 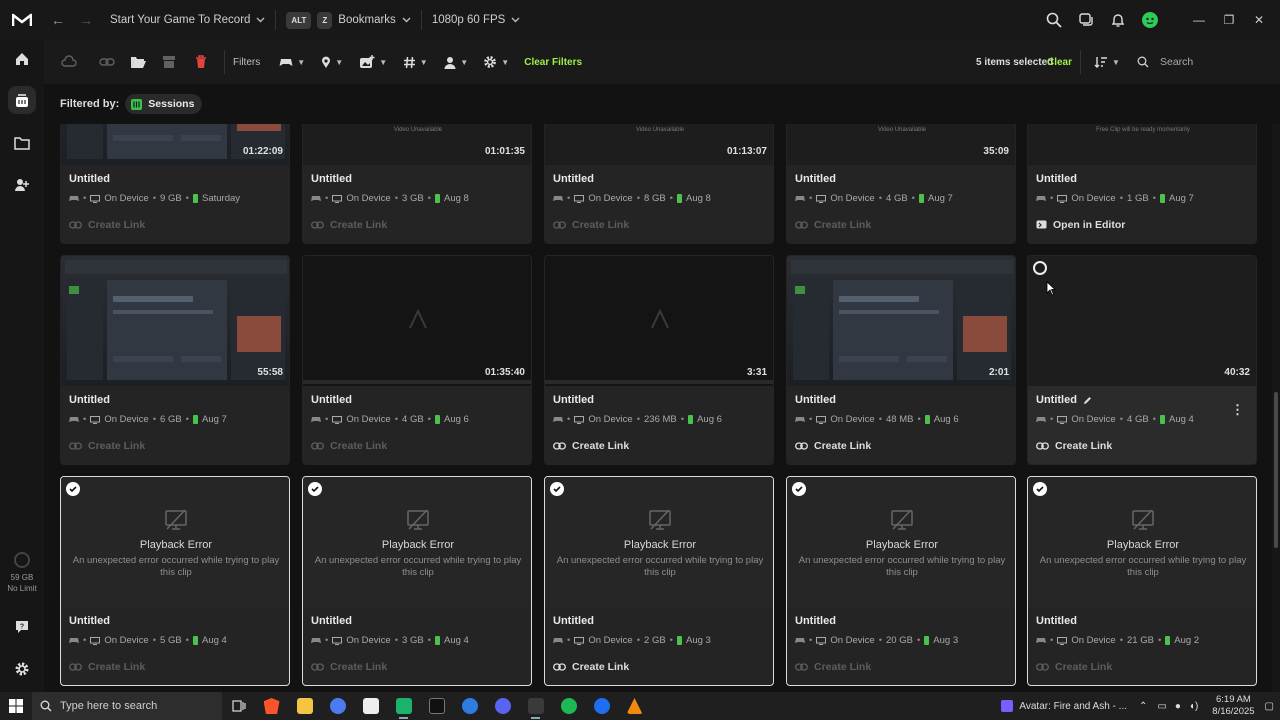 I want to click on taskbar-app-shazam, so click(x=601, y=706).